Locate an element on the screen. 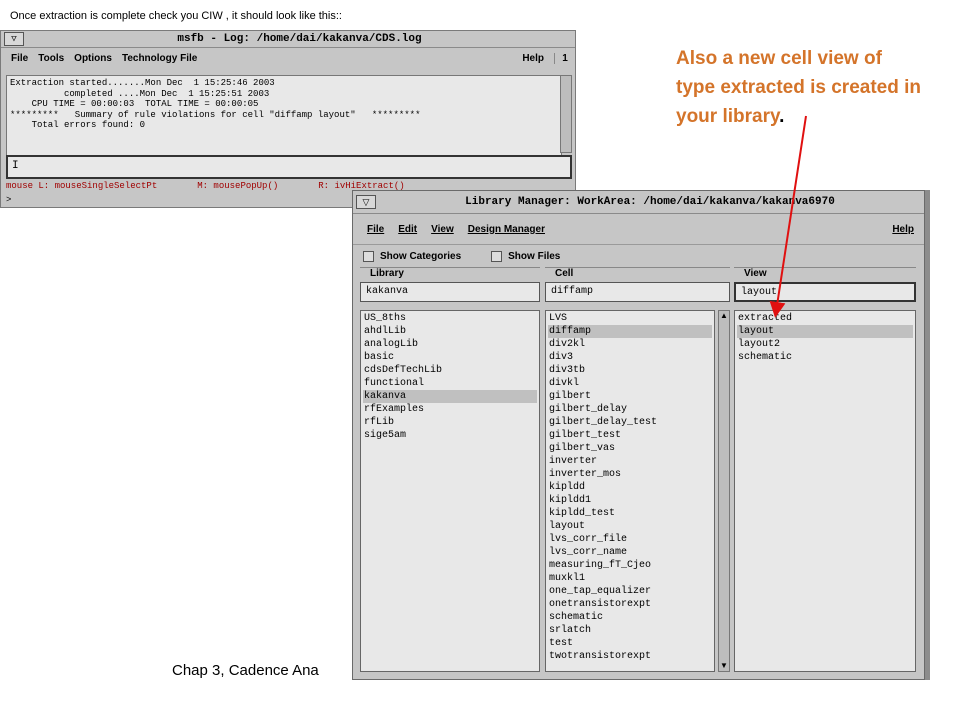 The image size is (960, 720). list-item: lvs_corr_file is located at coordinates (630, 539).